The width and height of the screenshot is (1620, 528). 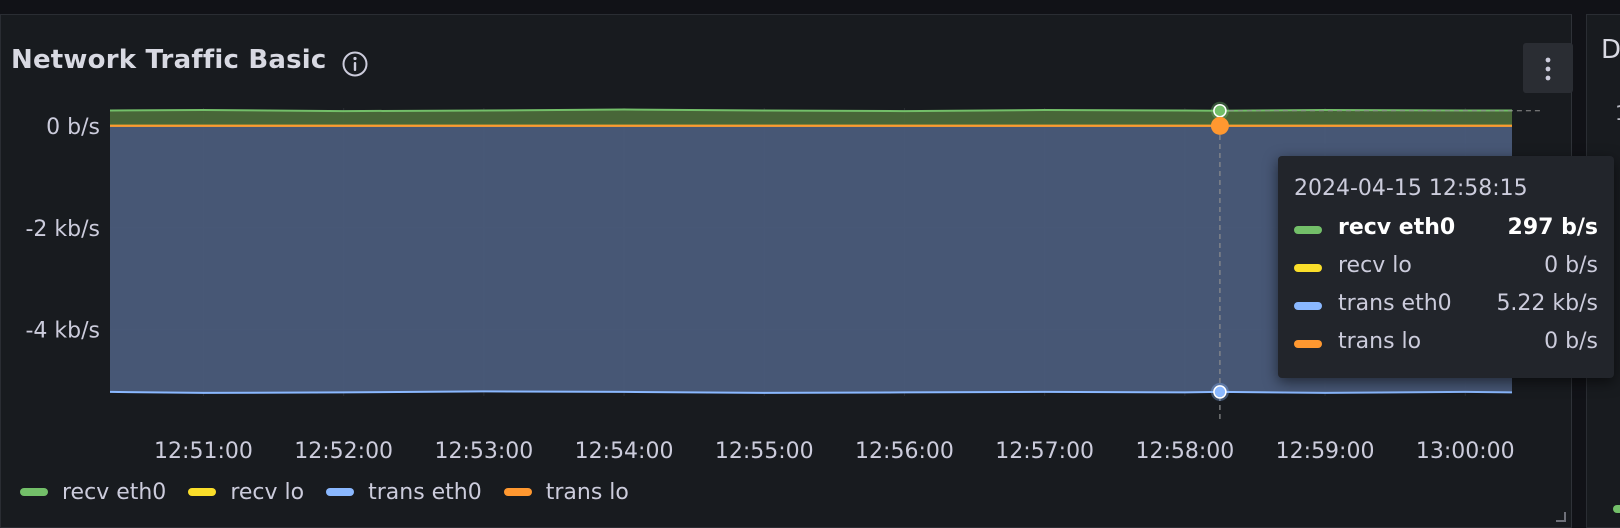 What do you see at coordinates (764, 451) in the screenshot?
I see `x-tick-label: 12:55:00` at bounding box center [764, 451].